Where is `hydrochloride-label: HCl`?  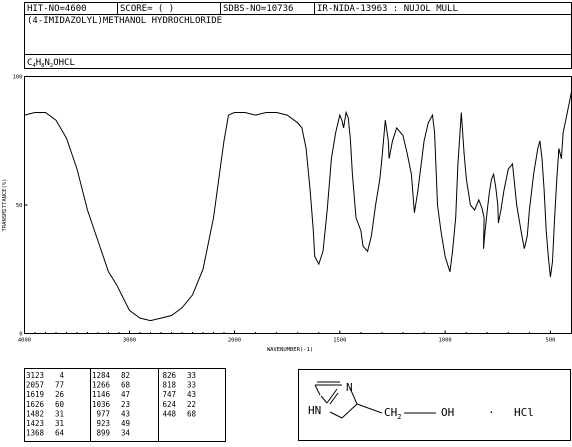 hydrochloride-label: HCl is located at coordinates (524, 412).